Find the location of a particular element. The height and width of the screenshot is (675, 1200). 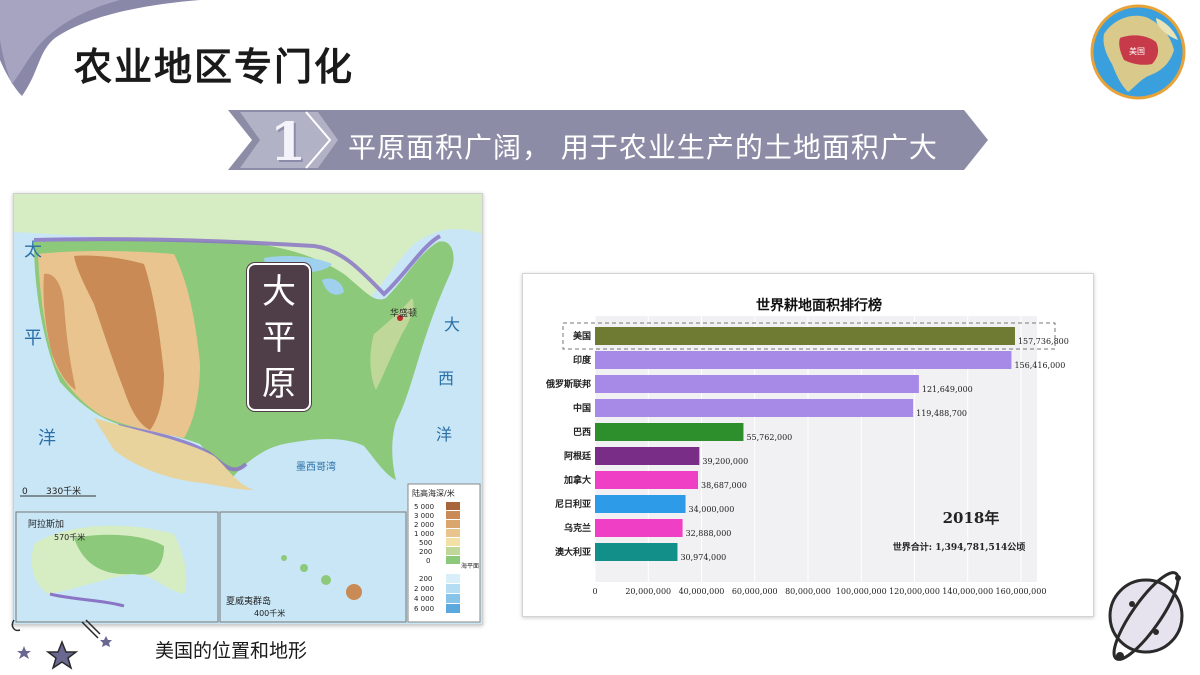

inset-title-alaska: 阿拉斯加 is located at coordinates (46, 524).